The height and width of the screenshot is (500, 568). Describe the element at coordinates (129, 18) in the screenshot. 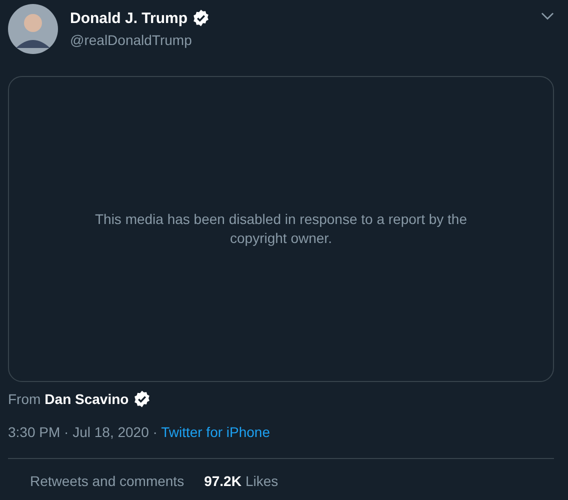

I see `author-name: Donald J. Trump` at that location.